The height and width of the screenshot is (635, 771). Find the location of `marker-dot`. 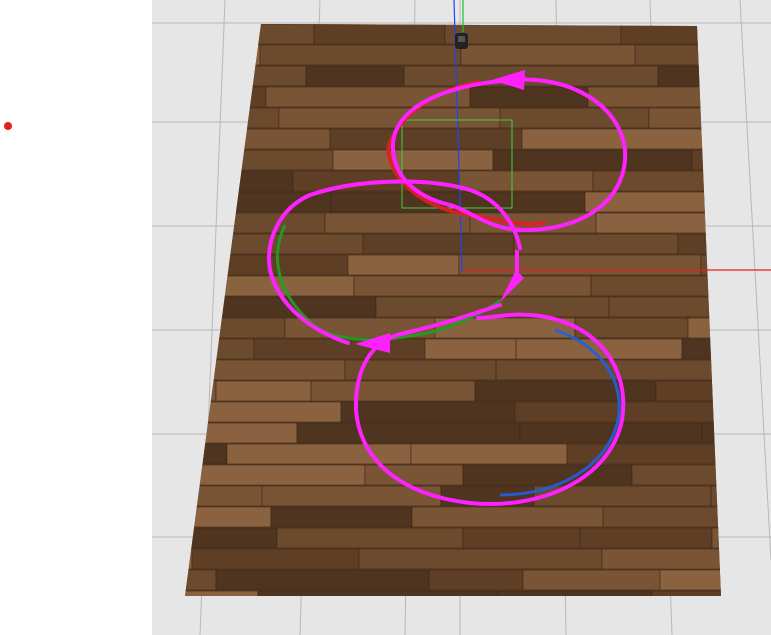

marker-dot is located at coordinates (8, 126).